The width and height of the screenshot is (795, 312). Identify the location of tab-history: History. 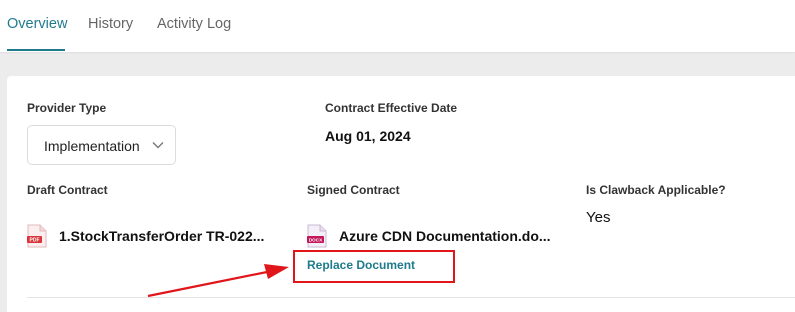
(110, 24).